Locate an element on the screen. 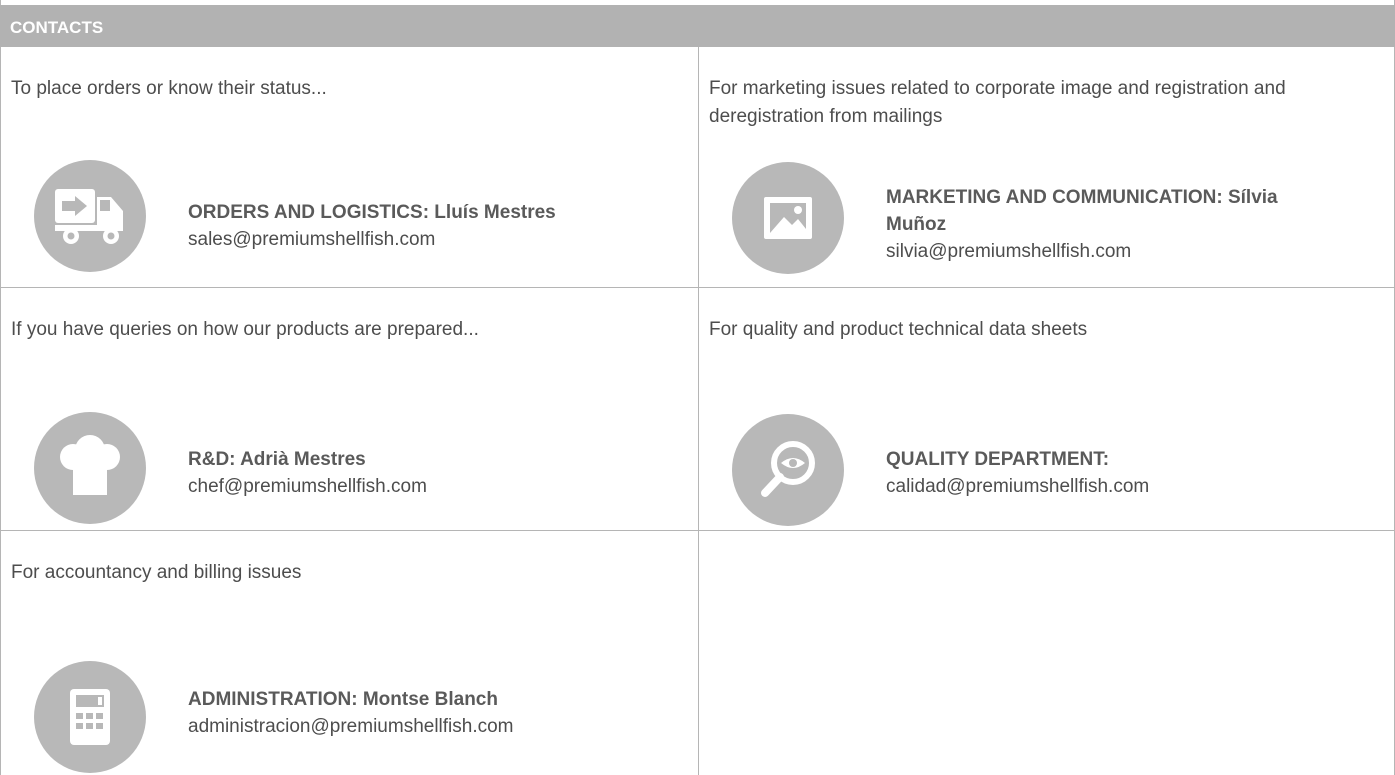  contact-name: ADMINISTRATION: Montse Blanch is located at coordinates (343, 699).